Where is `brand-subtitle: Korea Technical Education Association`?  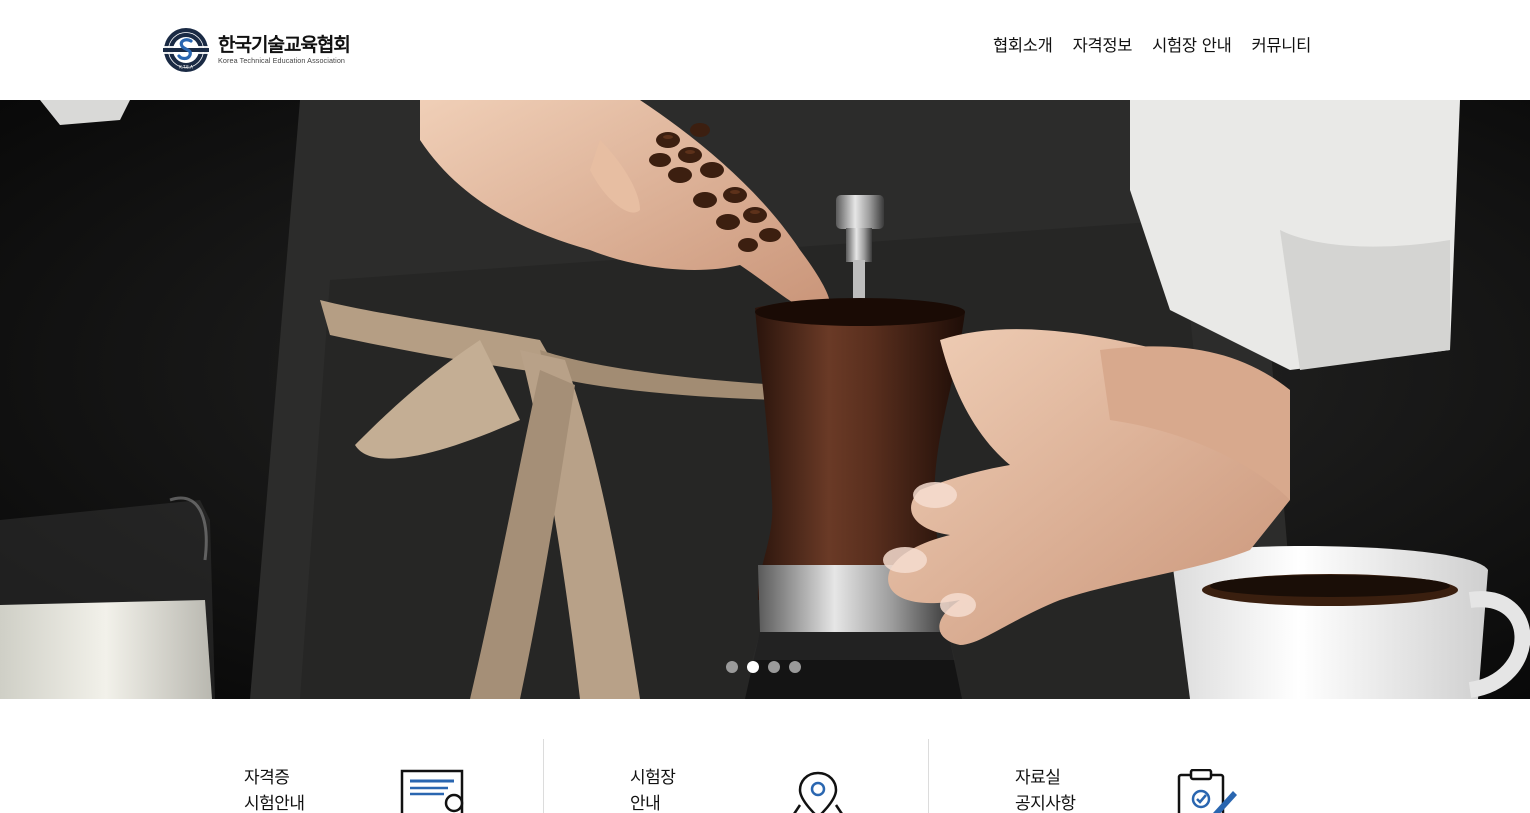
brand-subtitle: Korea Technical Education Association is located at coordinates (282, 60).